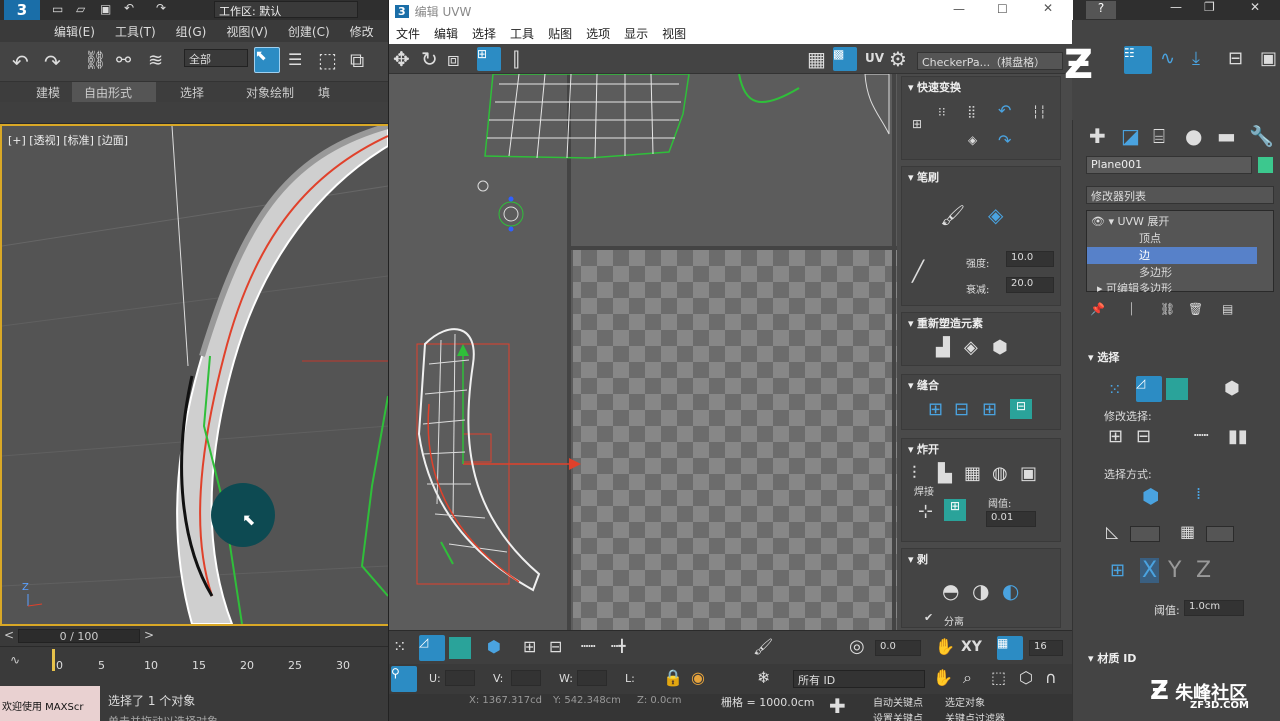  I want to click on paint-brush-icon: 🖌, so click(952, 215).